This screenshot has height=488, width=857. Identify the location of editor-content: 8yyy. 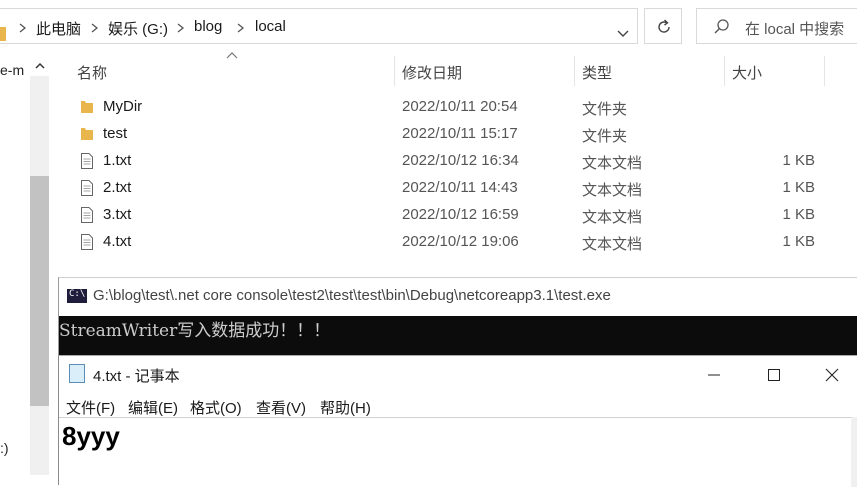
(91, 436).